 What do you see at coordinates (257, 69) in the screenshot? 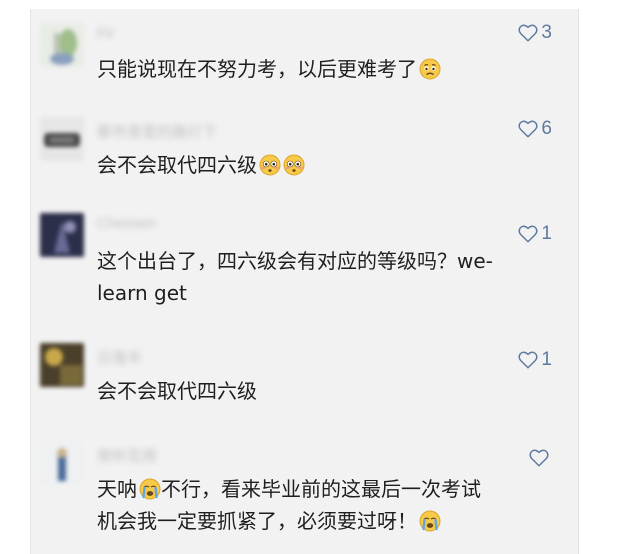
I see `comment-text-content: 只能说现在不努力考，以后更难考了` at bounding box center [257, 69].